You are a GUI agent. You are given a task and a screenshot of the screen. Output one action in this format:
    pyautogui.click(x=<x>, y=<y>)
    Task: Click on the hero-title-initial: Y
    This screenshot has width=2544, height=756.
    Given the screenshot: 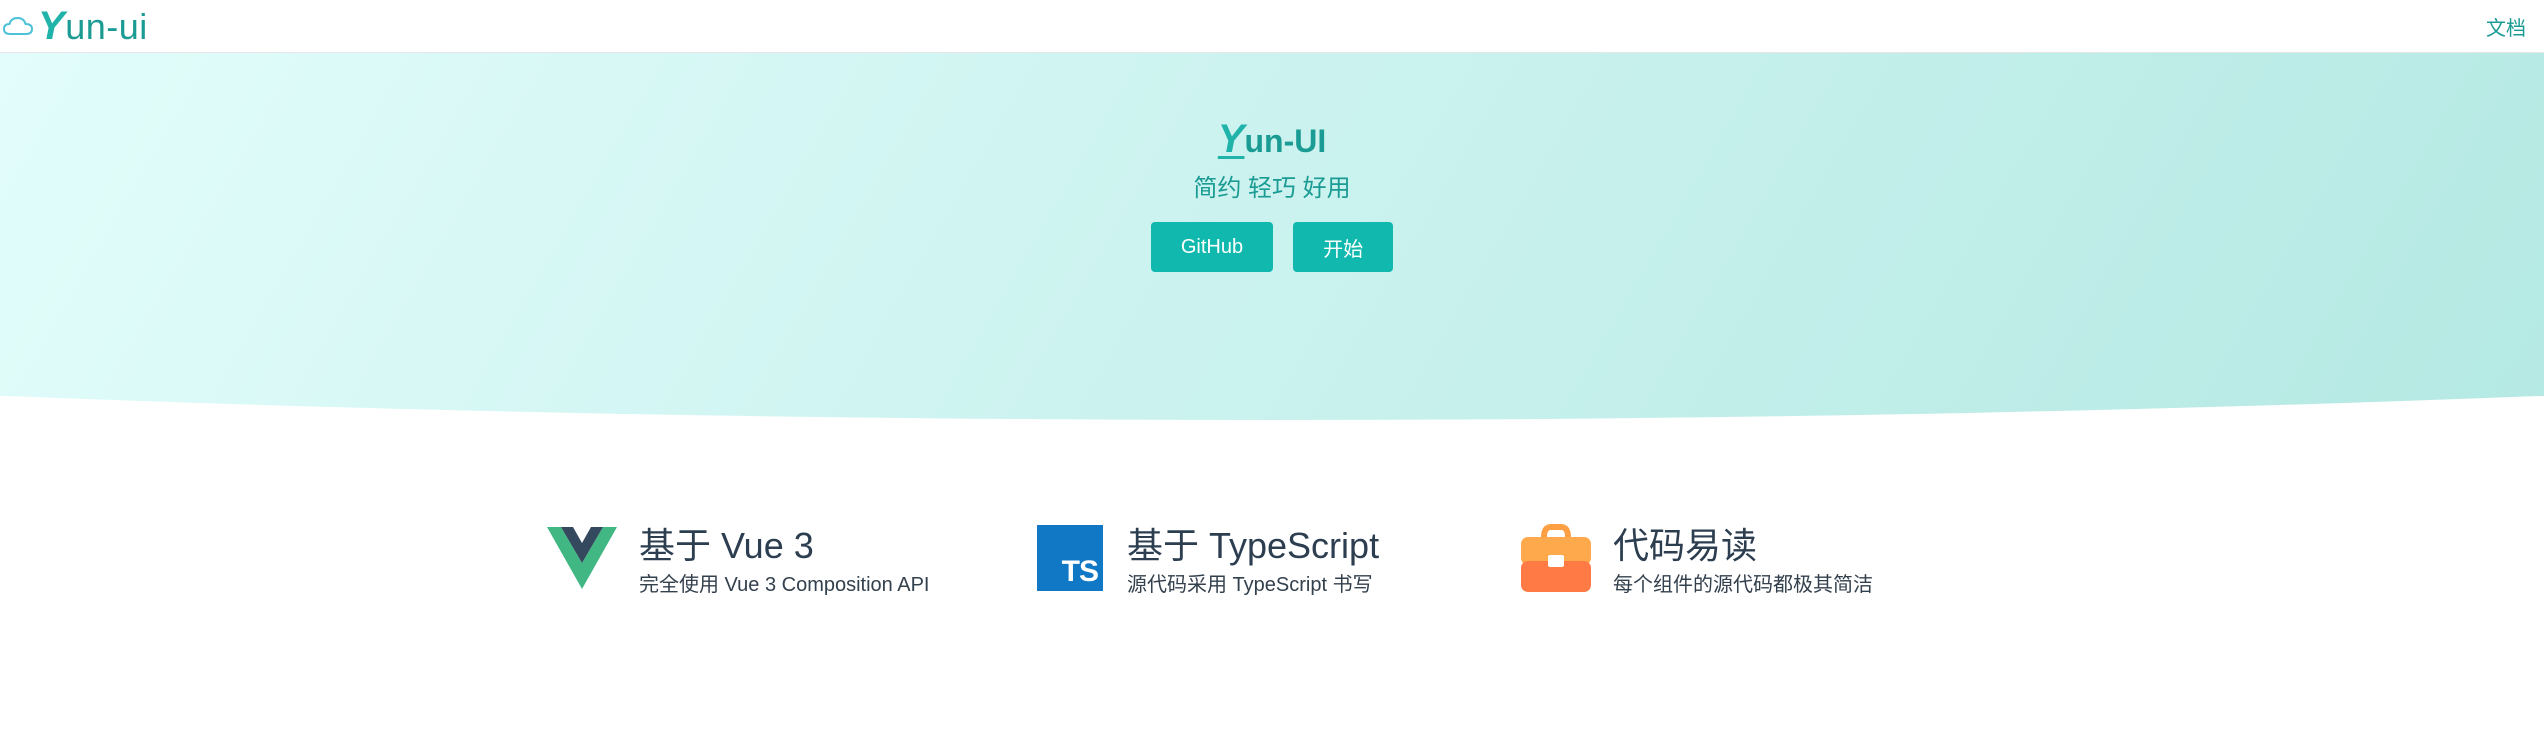 What is the action you would take?
    pyautogui.click(x=1231, y=139)
    